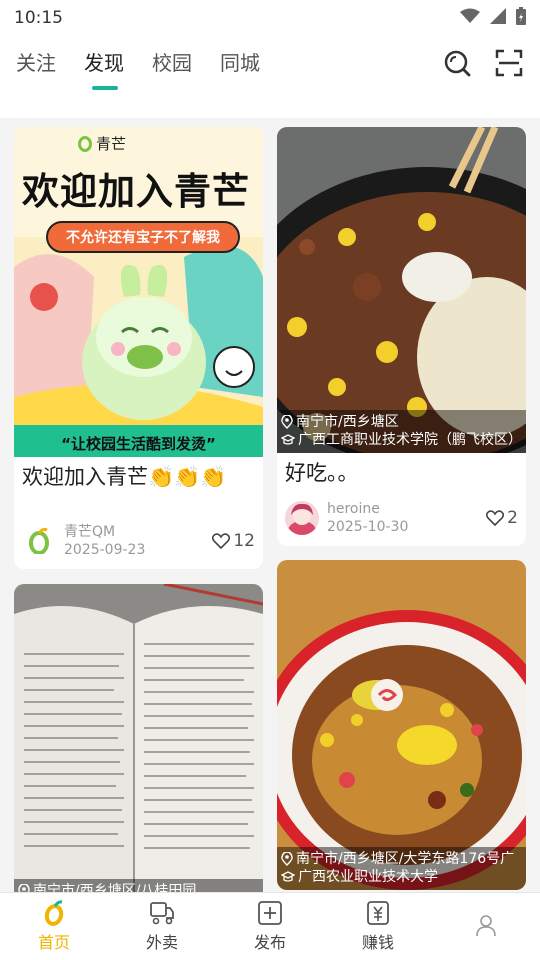 The width and height of the screenshot is (540, 960). I want to click on like-count: 2, so click(512, 518).